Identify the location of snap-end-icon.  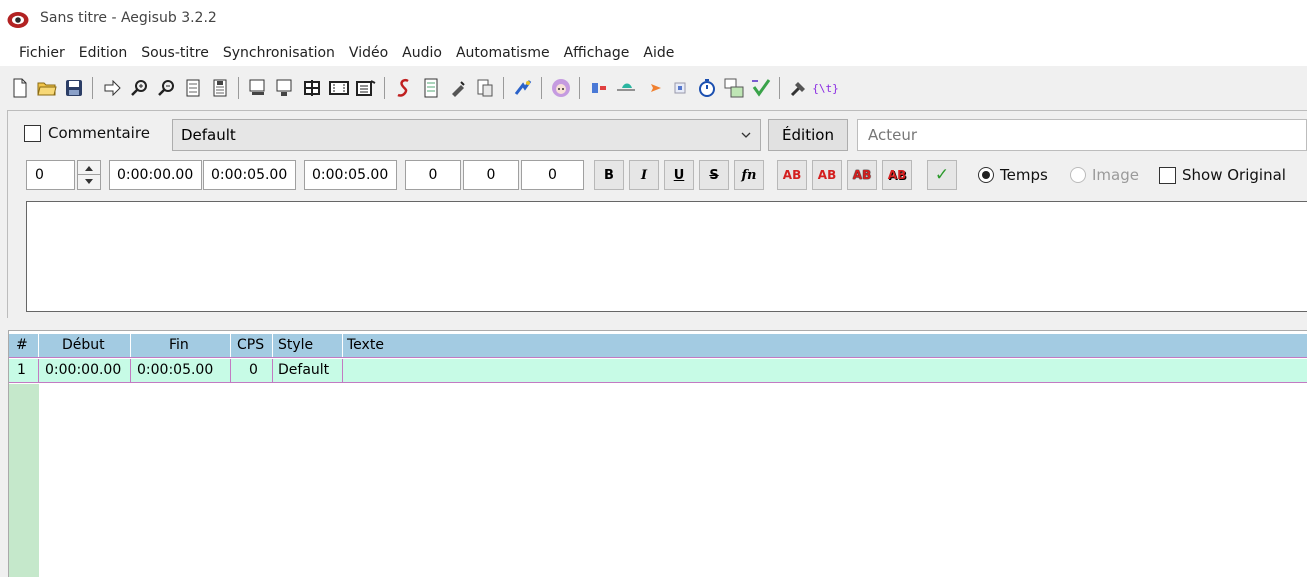
(220, 88).